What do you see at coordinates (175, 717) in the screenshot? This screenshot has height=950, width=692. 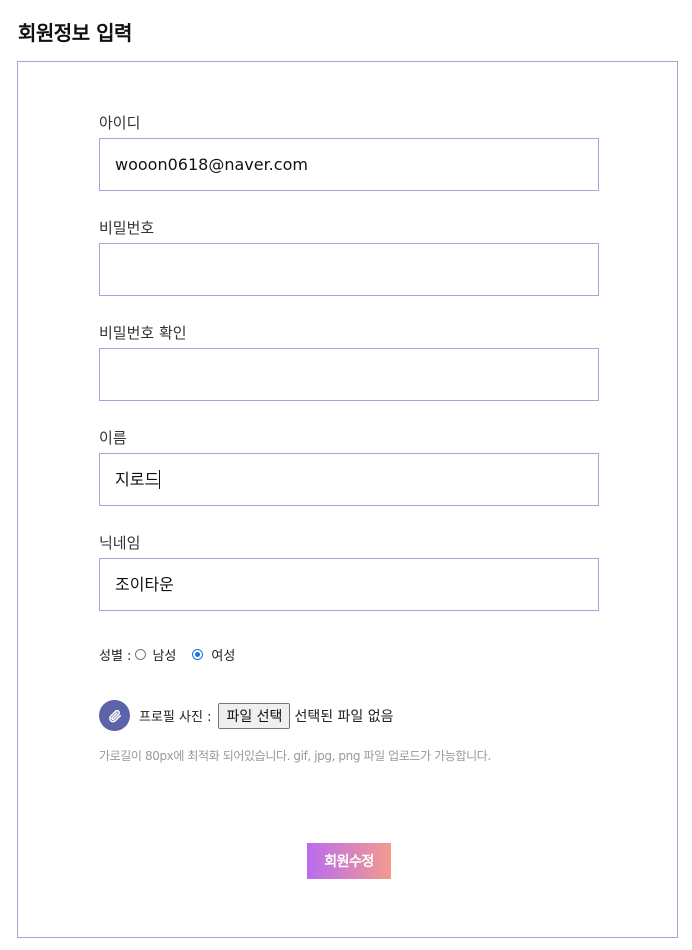 I see `profile-photo-label: 프로필 사진 :` at bounding box center [175, 717].